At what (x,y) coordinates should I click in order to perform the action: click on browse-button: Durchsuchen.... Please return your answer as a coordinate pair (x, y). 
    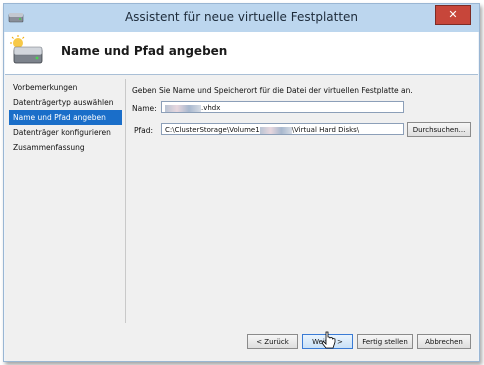
    Looking at the image, I should click on (439, 129).